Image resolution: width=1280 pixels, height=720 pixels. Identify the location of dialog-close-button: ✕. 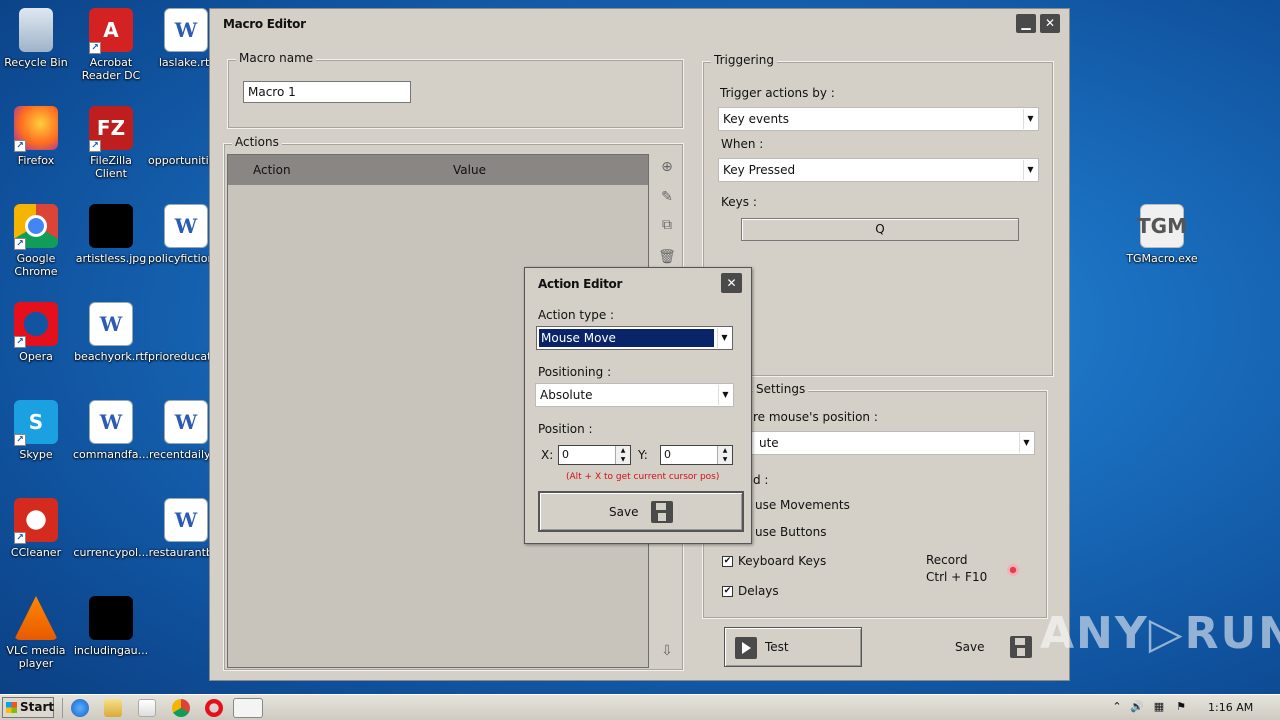
(731, 283).